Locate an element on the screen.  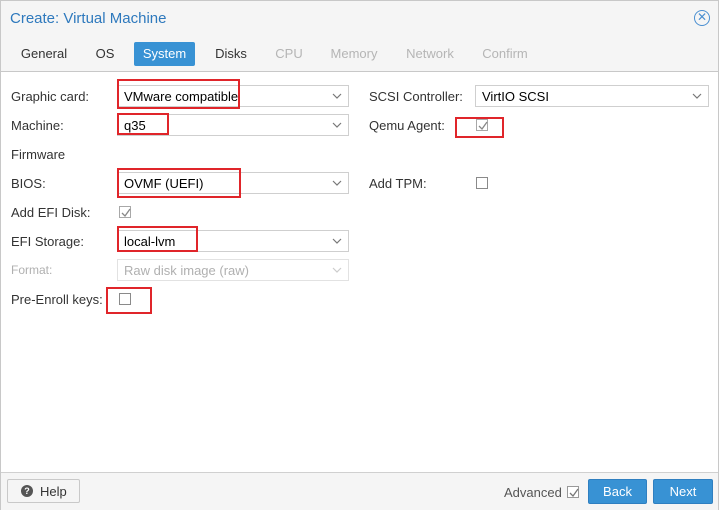
tab-disks: Disks is located at coordinates (231, 54).